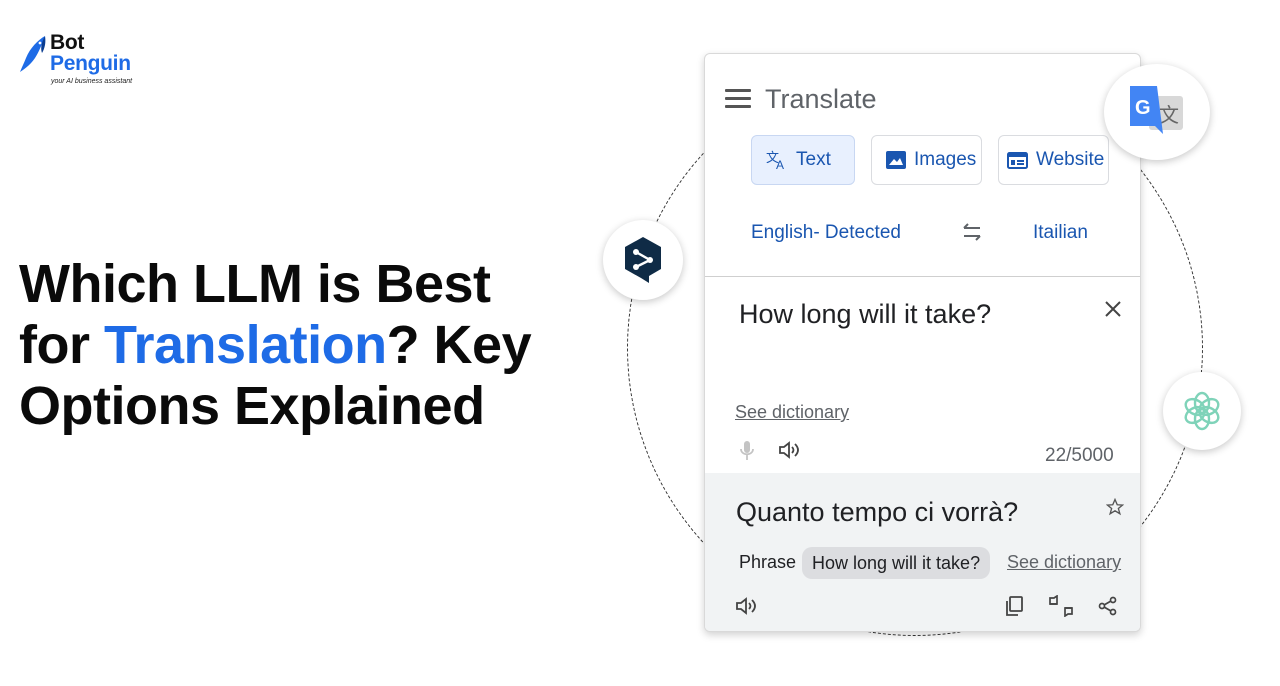 The width and height of the screenshot is (1280, 686). I want to click on headline-line2-suffix: ? Key, so click(459, 345).